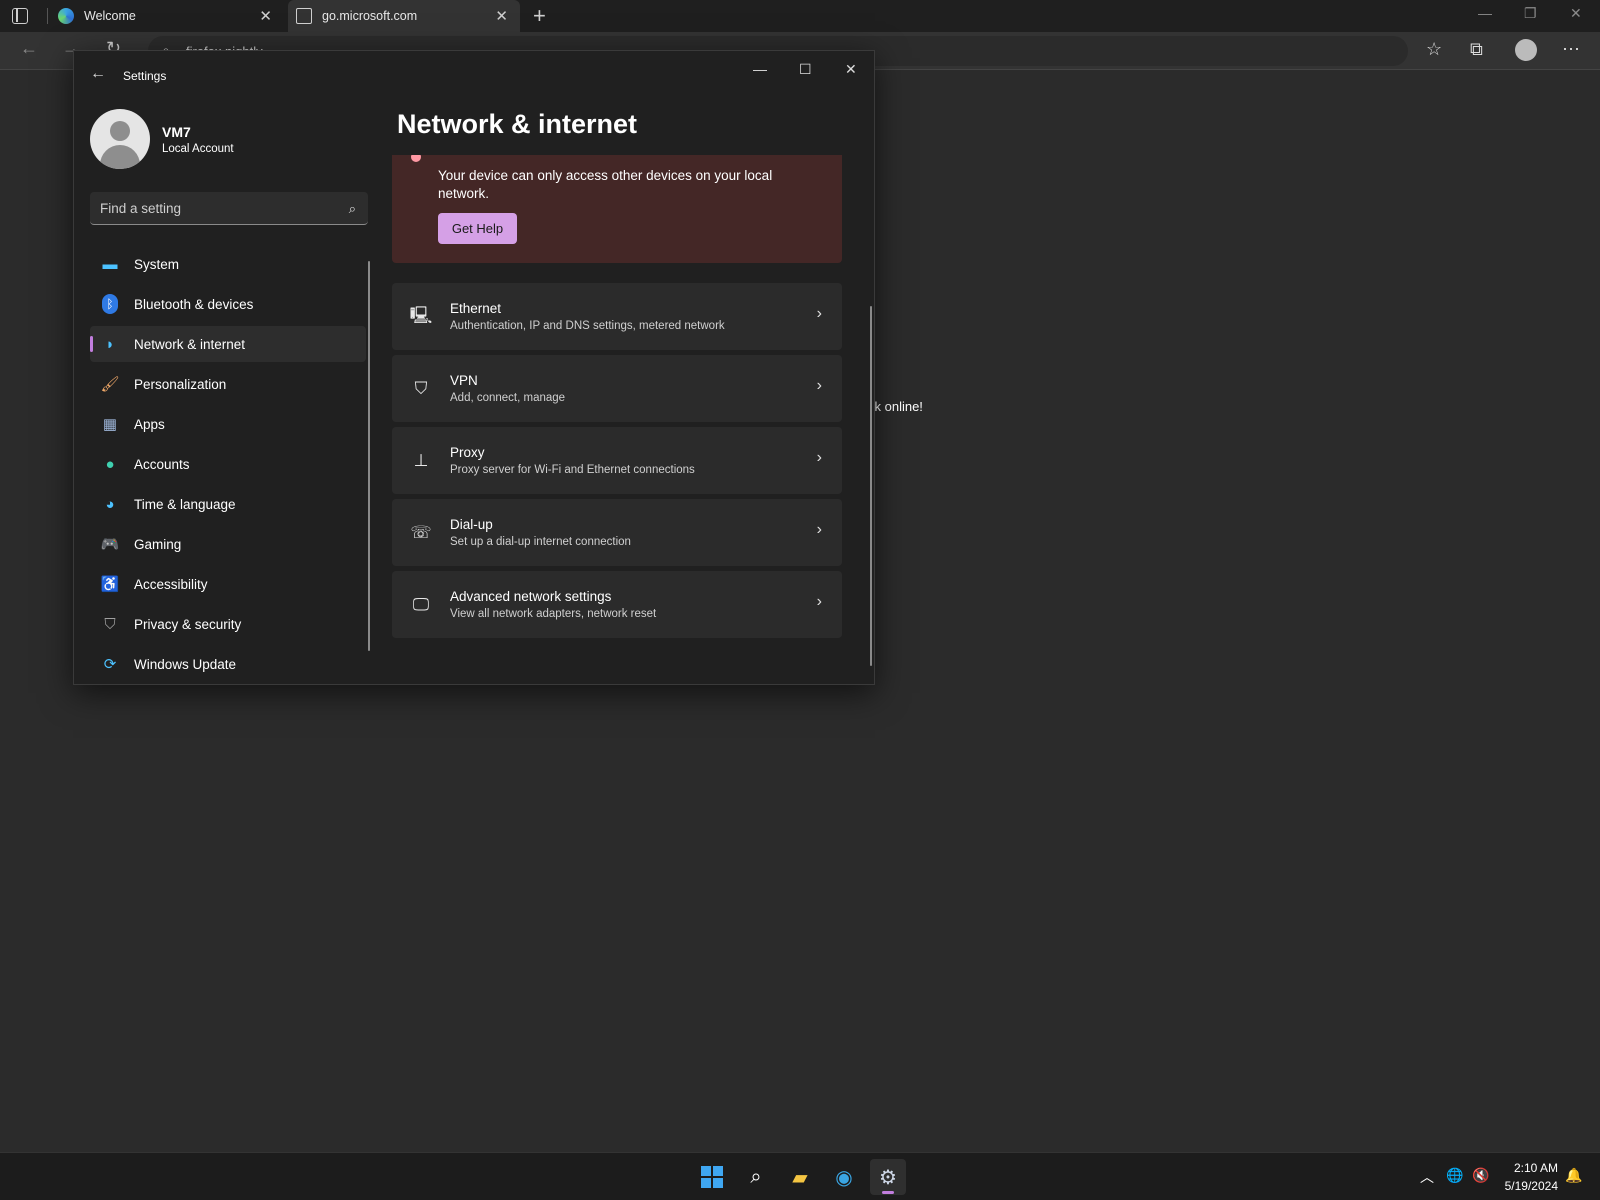  Describe the element at coordinates (421, 388) in the screenshot. I see `vpn-shield-icon: ⛉` at that location.